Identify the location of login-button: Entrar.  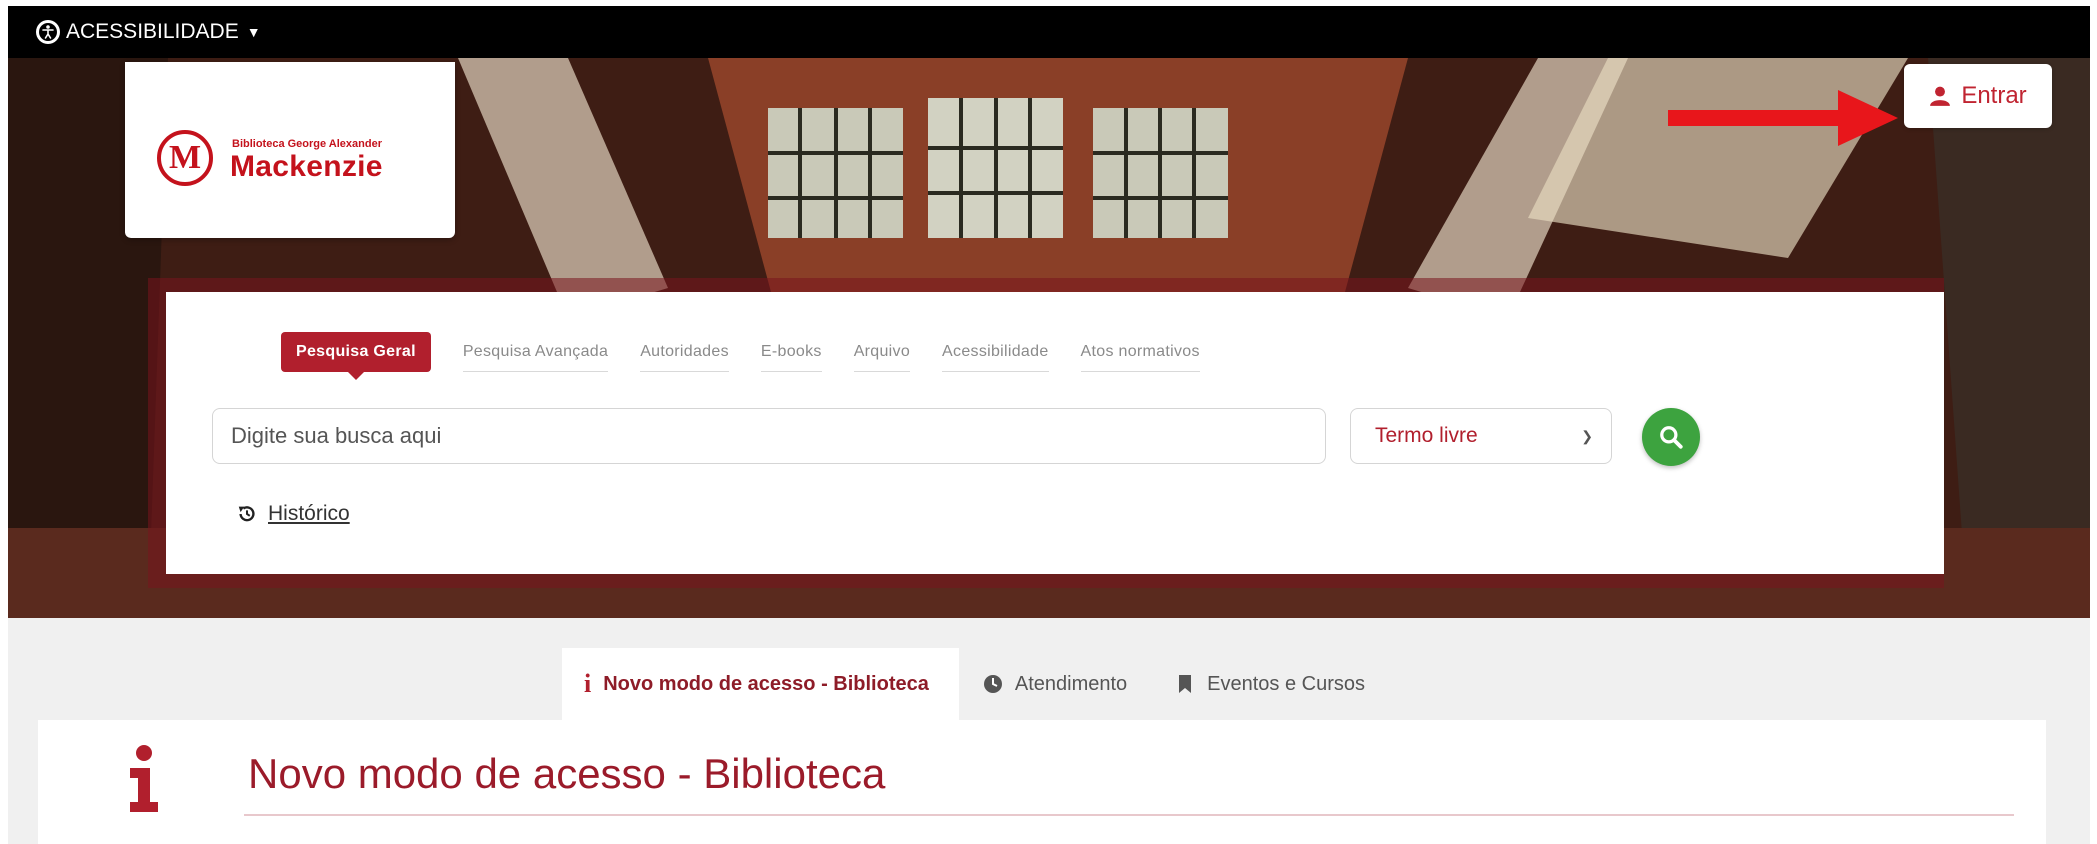
(1978, 96).